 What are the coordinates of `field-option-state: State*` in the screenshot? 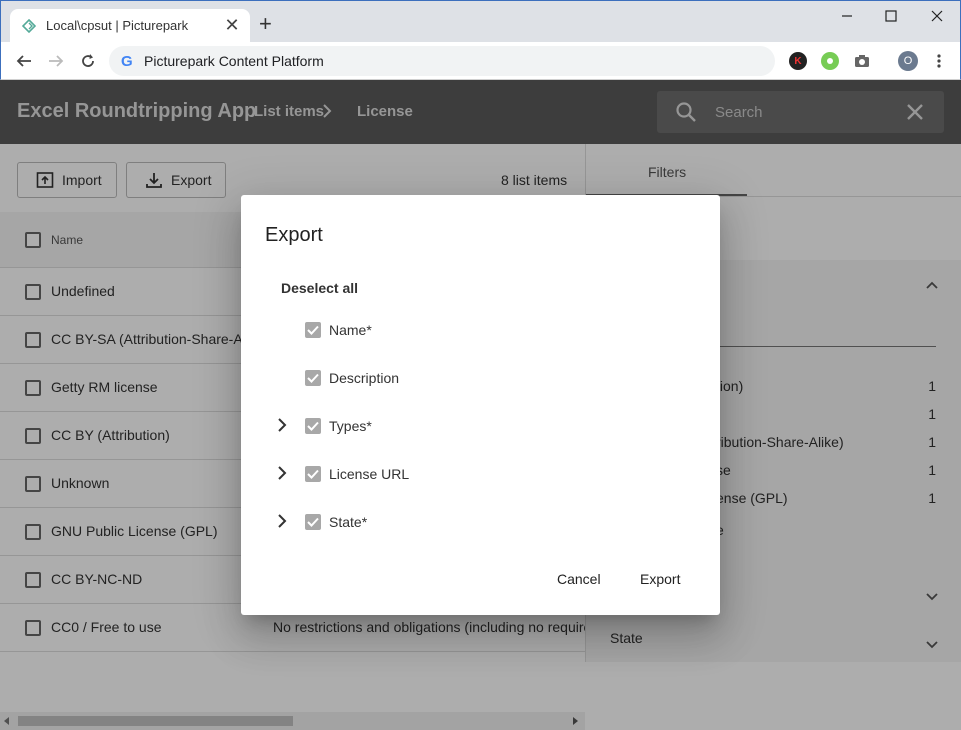 It's located at (480, 522).